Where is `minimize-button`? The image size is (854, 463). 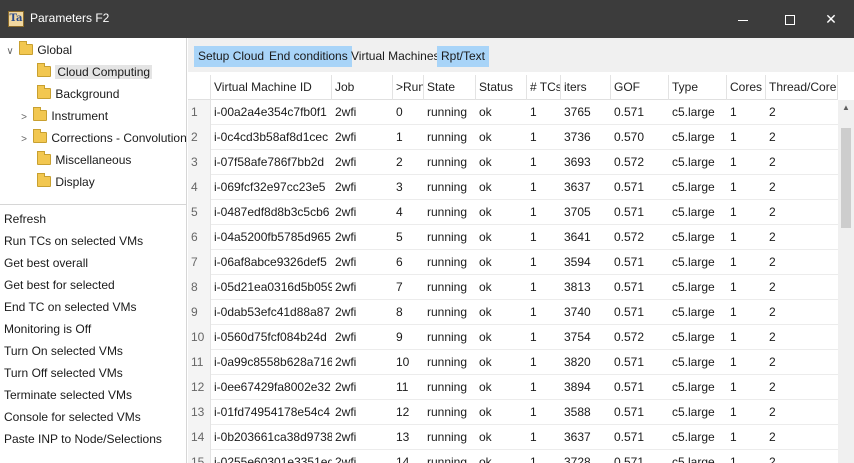
minimize-button is located at coordinates (743, 19).